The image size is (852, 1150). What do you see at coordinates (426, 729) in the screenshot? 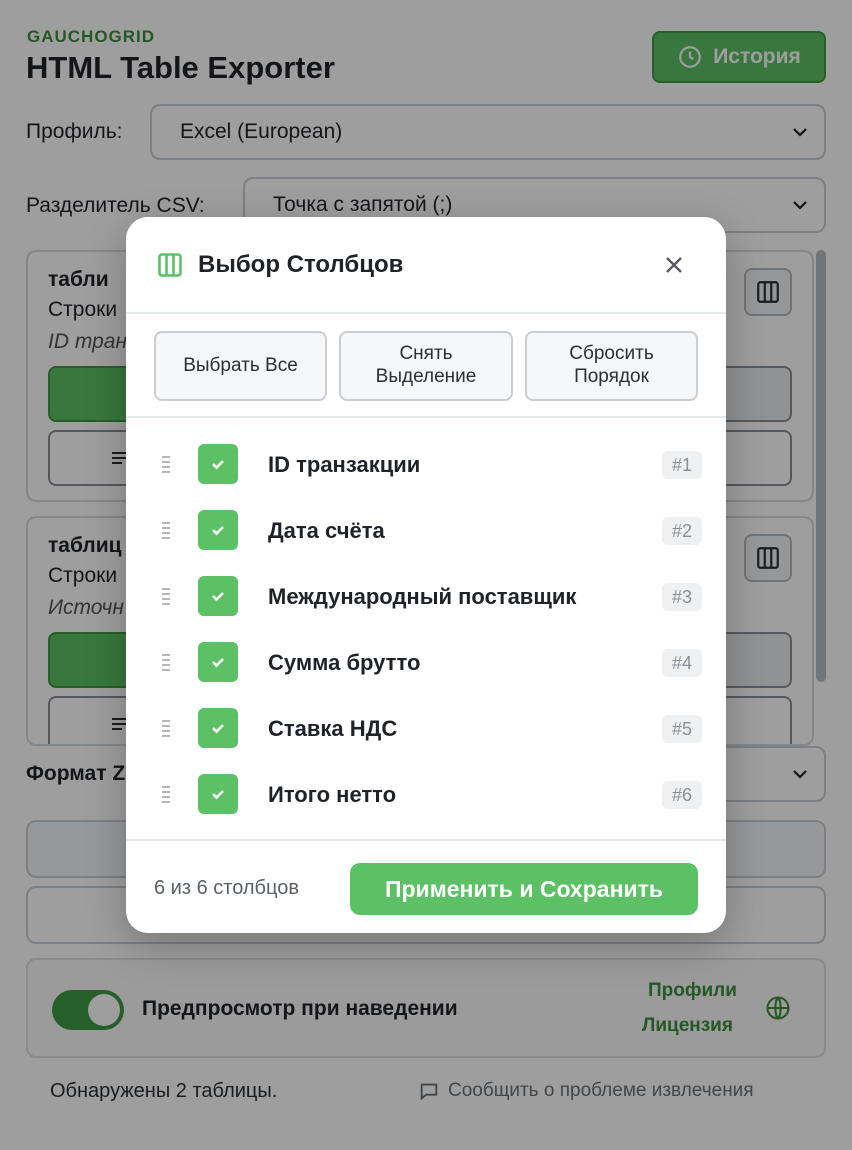
I see `column-row: Ставка НДС #5` at bounding box center [426, 729].